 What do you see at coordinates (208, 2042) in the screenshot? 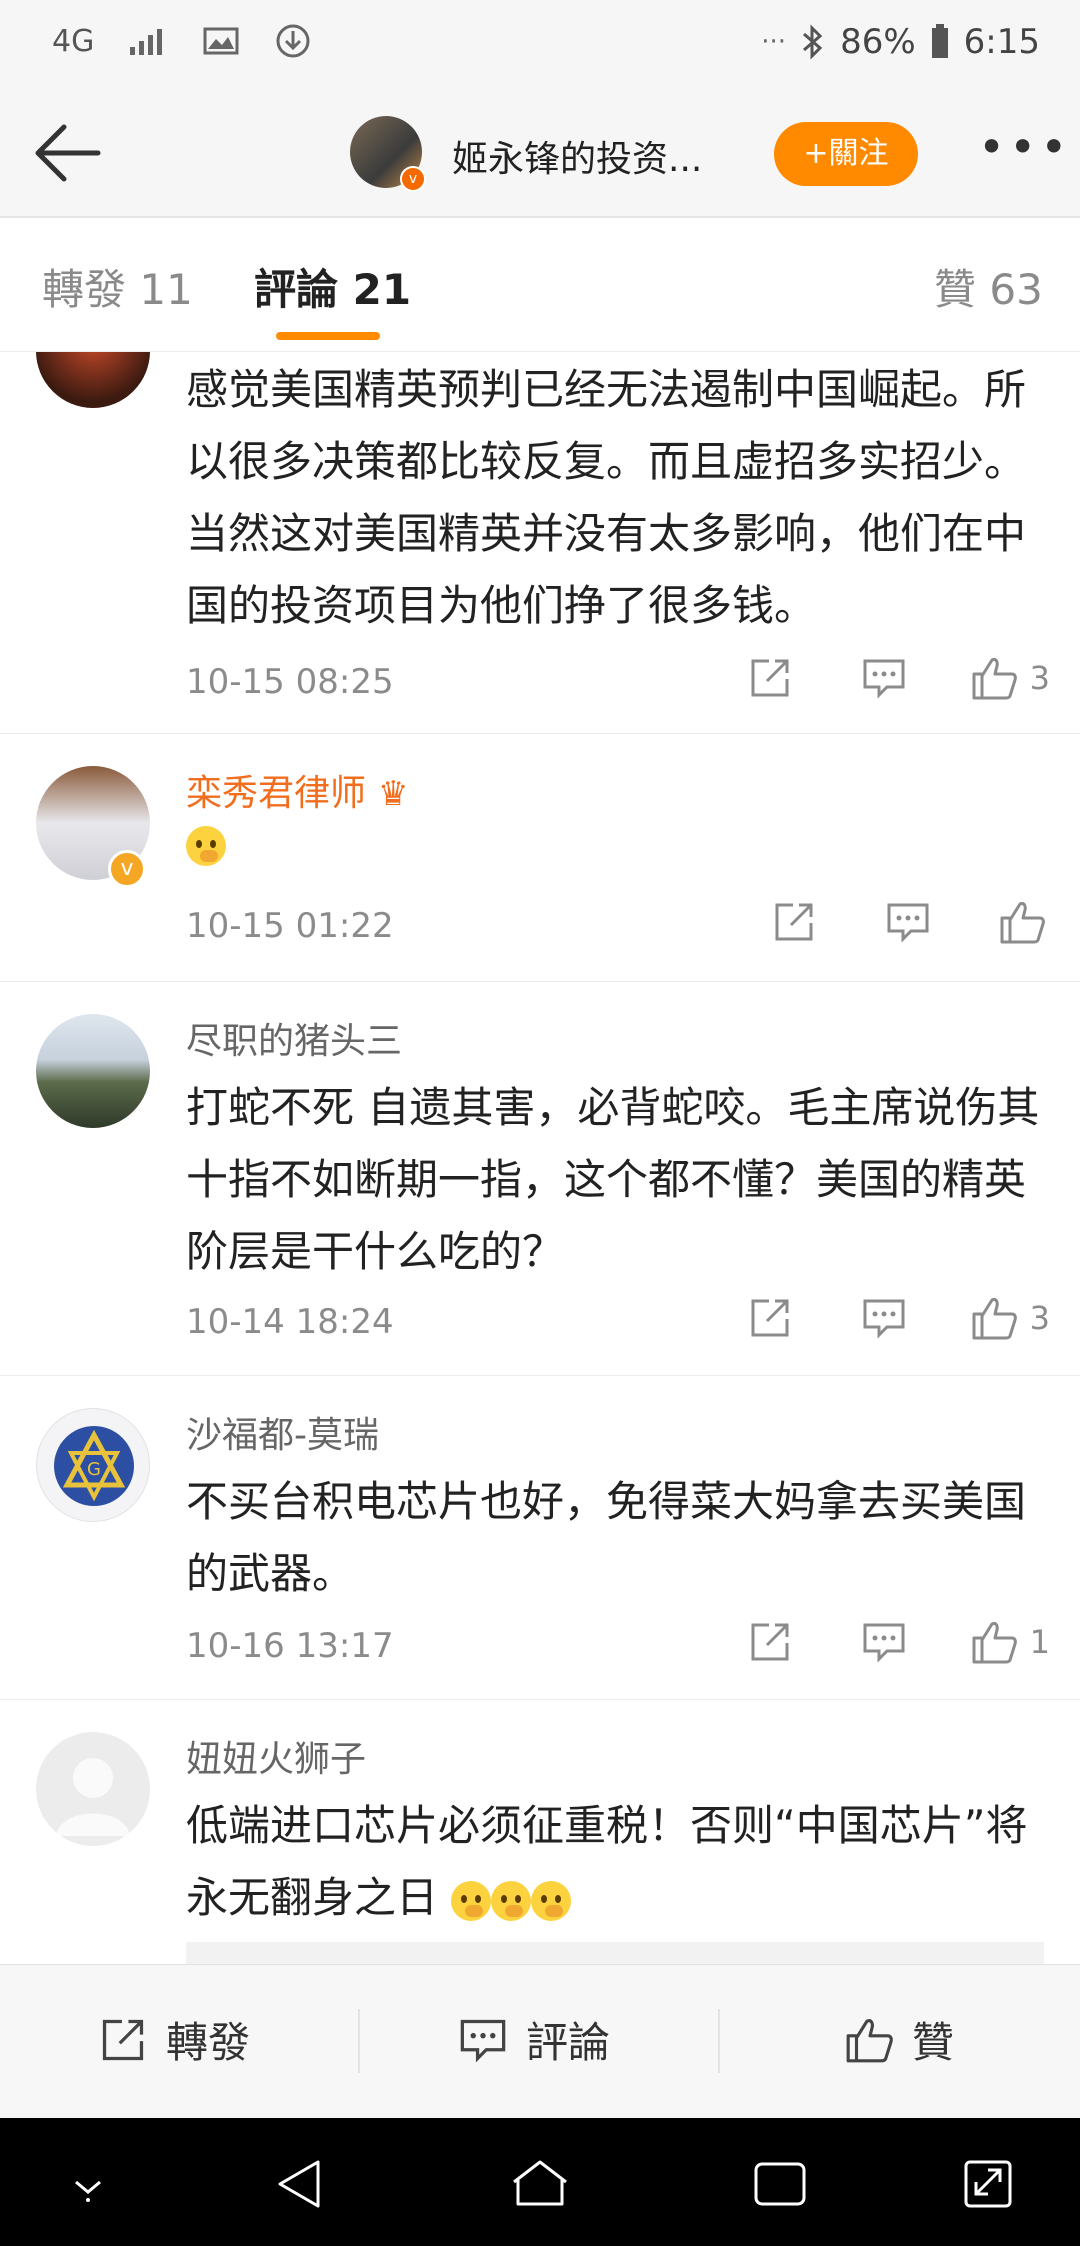
I see `repost-label: 轉發` at bounding box center [208, 2042].